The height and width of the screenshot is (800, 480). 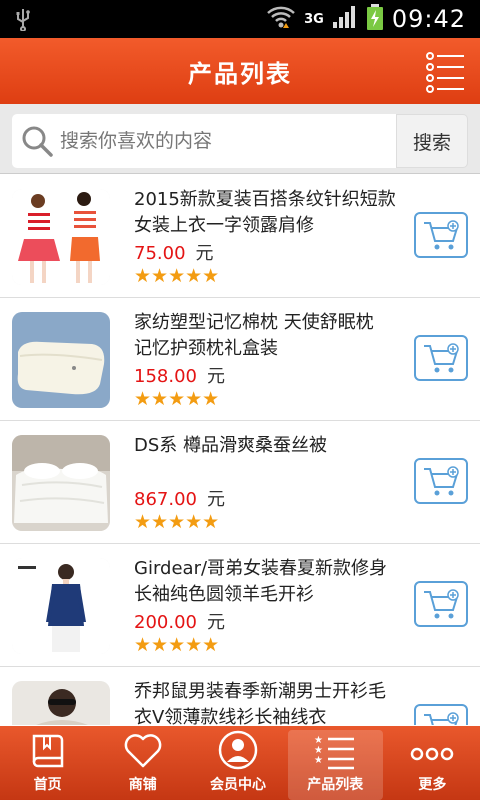 What do you see at coordinates (142, 785) in the screenshot?
I see `tab-label: 商铺` at bounding box center [142, 785].